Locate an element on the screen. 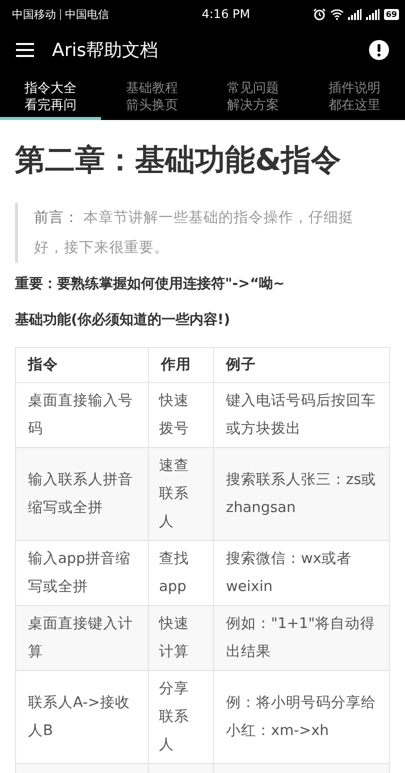 The image size is (405, 773). menu-icon is located at coordinates (25, 50).